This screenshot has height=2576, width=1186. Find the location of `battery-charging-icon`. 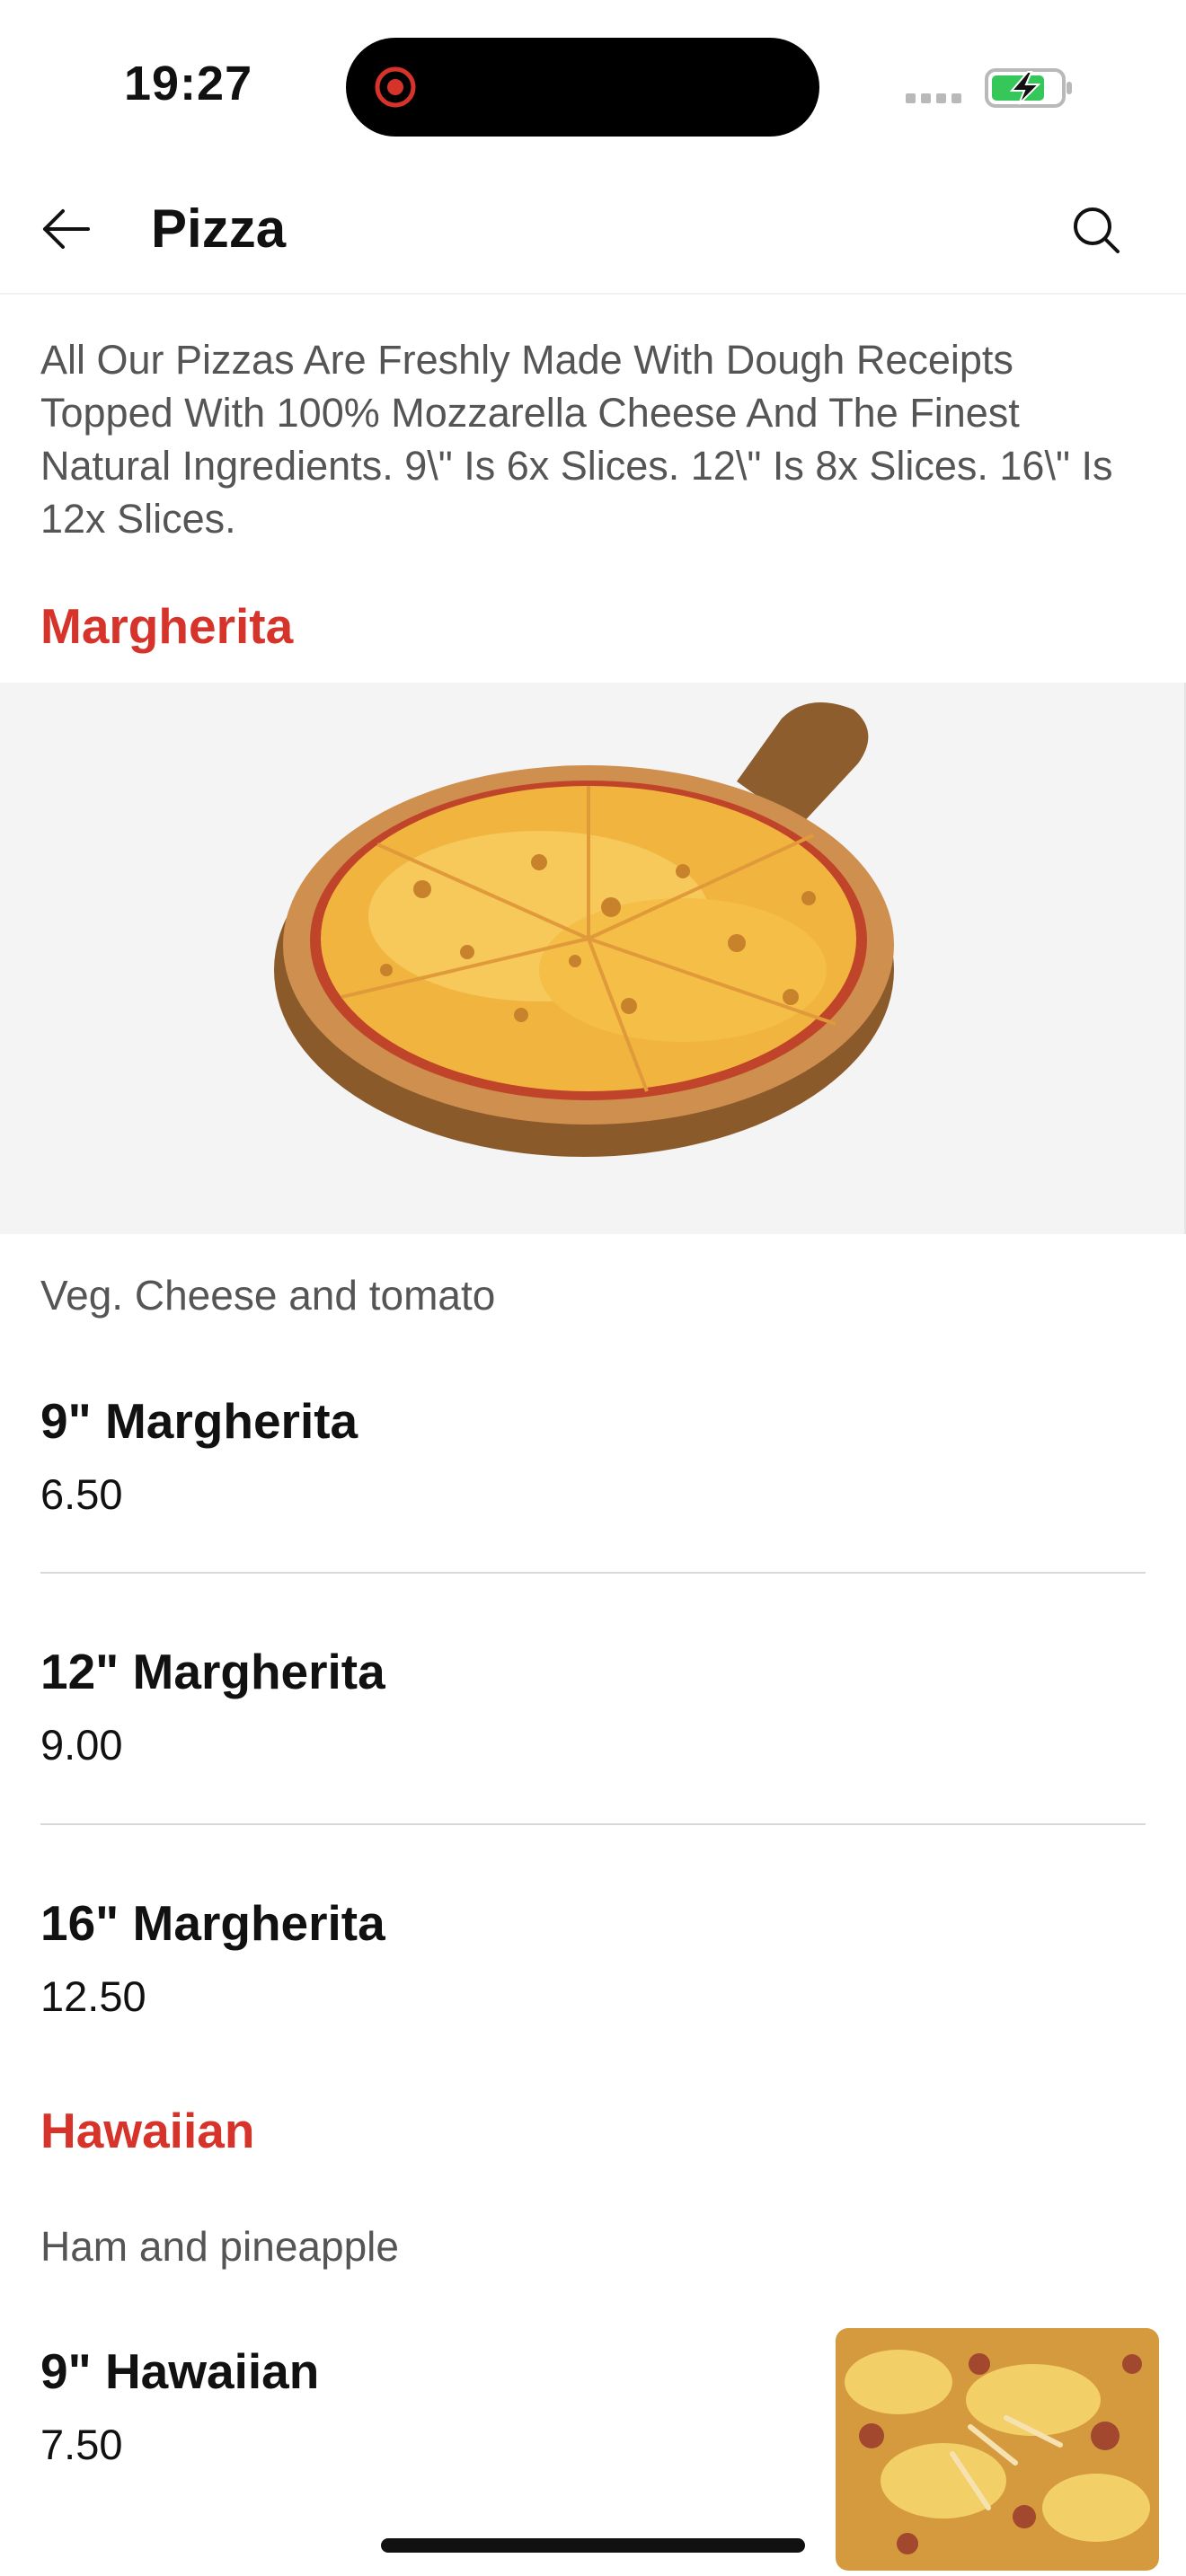

battery-charging-icon is located at coordinates (1028, 88).